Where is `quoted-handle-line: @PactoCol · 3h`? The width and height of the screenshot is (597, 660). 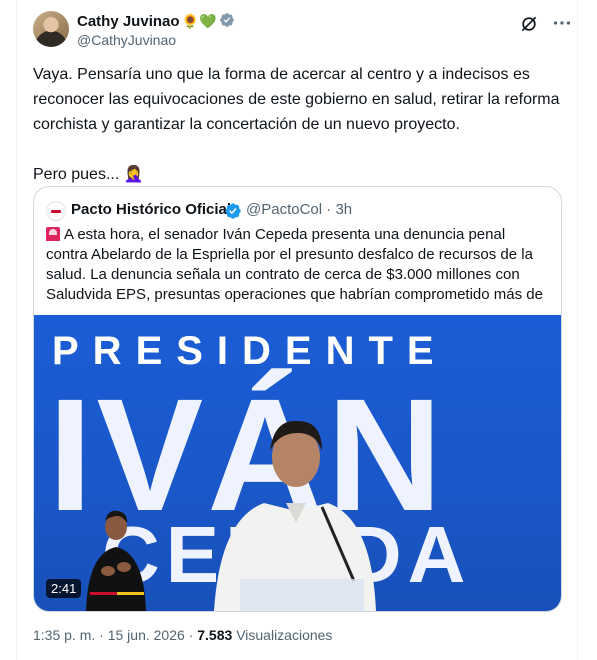 quoted-handle-line: @PactoCol · 3h is located at coordinates (299, 209).